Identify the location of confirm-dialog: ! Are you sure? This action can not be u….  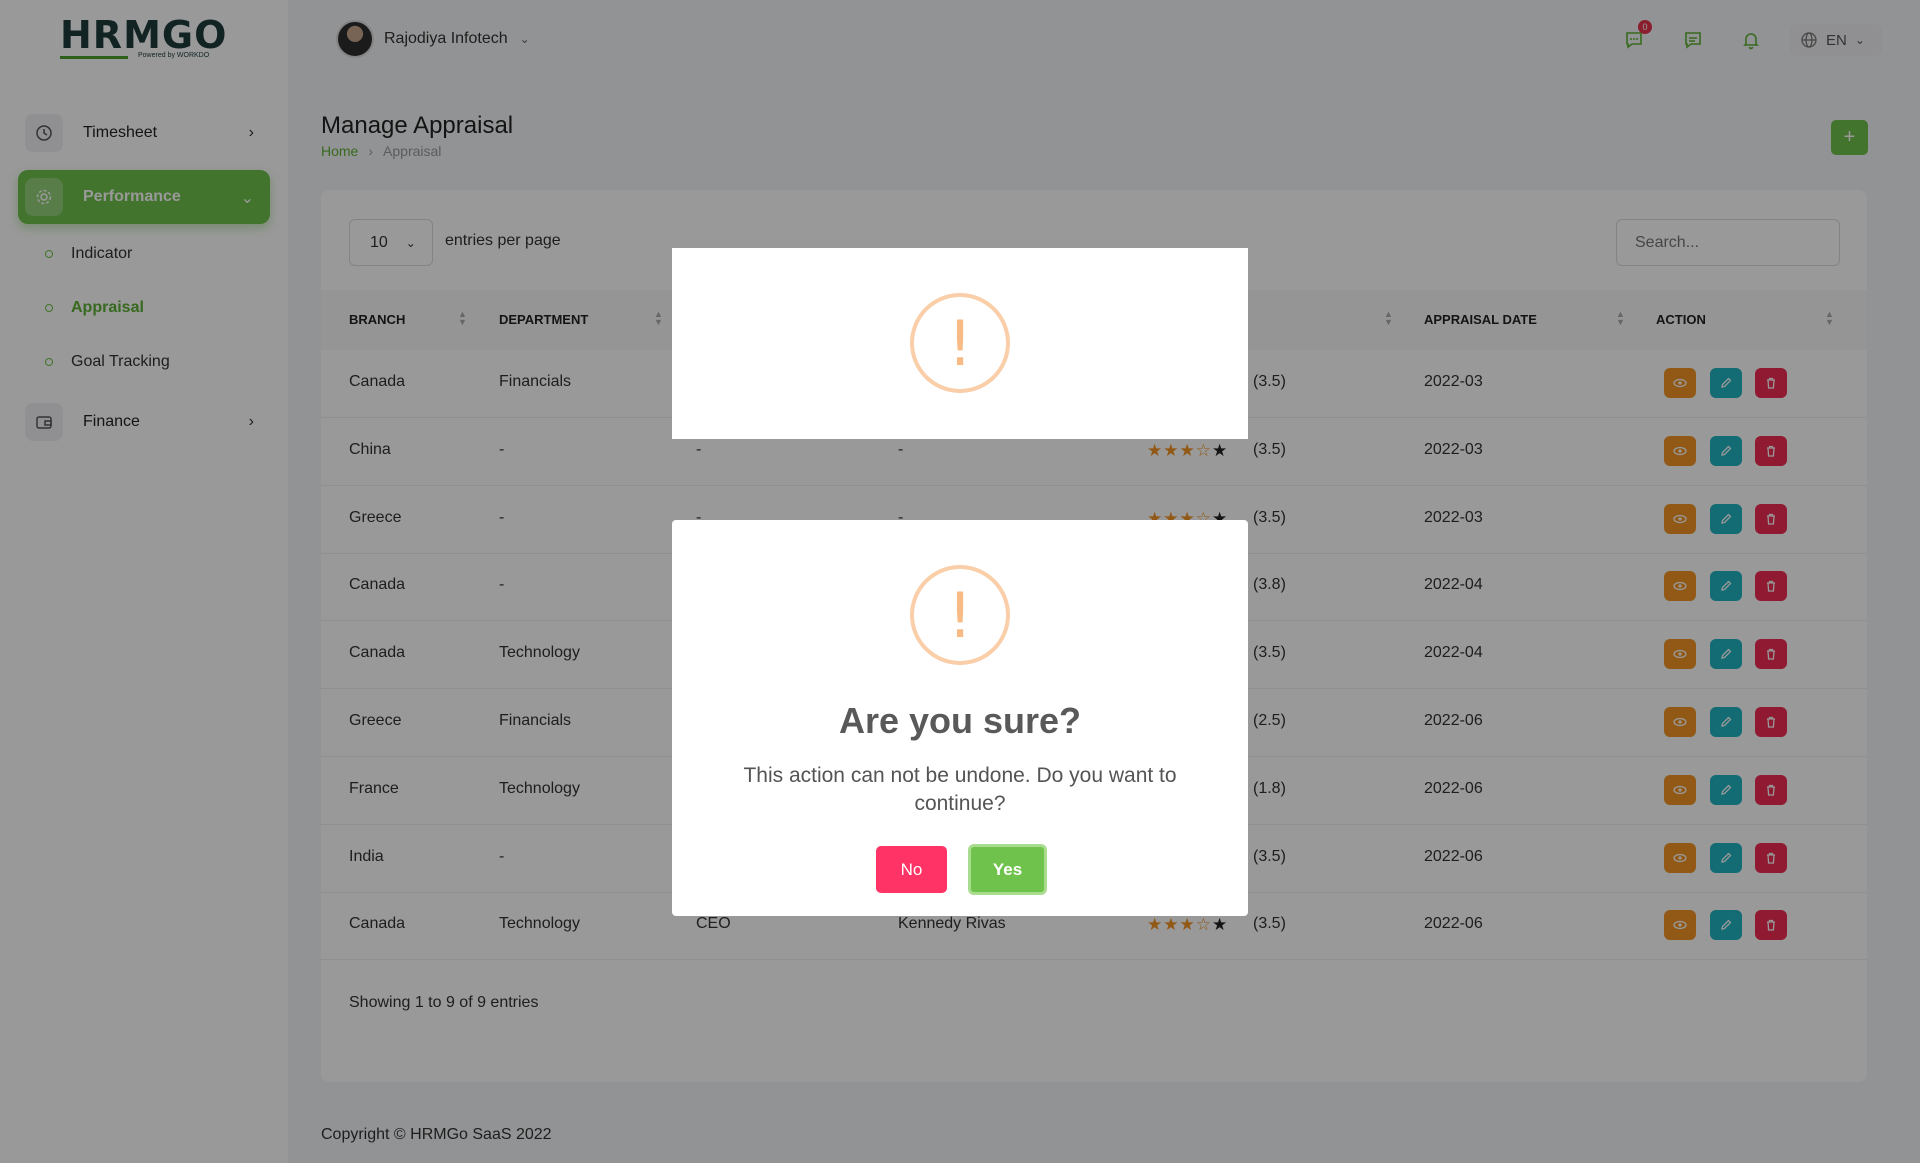
(960, 718).